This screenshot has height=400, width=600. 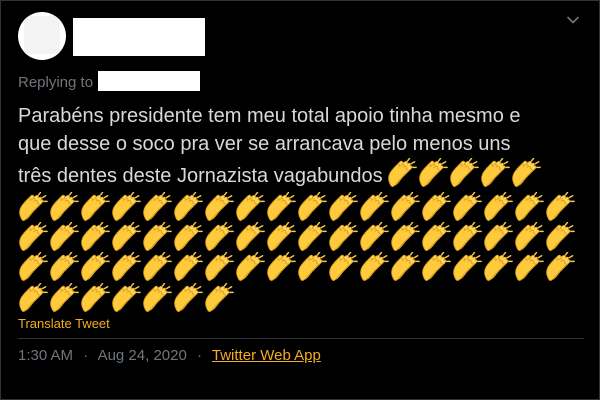 I want to click on tweet-meta: 1:30 AM · Aug 24, 2020 · Twitter Web App, so click(x=169, y=355).